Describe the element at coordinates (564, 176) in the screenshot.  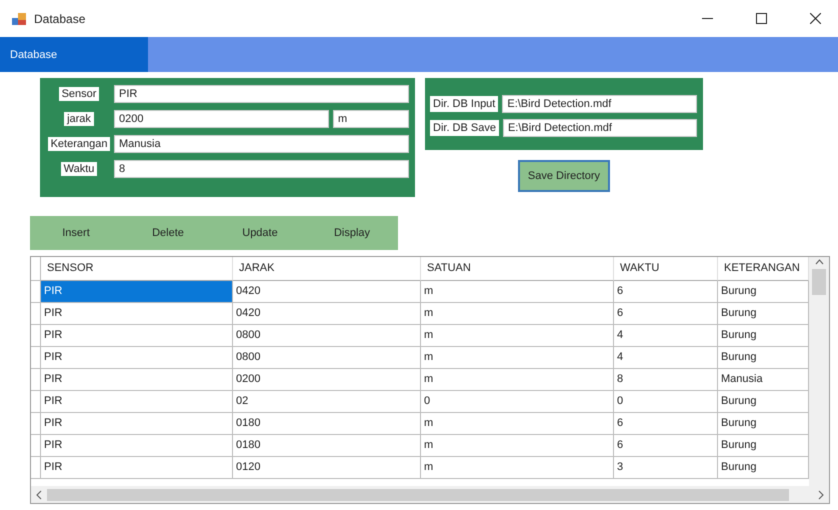
I see `save-directory-button: Save Directory` at that location.